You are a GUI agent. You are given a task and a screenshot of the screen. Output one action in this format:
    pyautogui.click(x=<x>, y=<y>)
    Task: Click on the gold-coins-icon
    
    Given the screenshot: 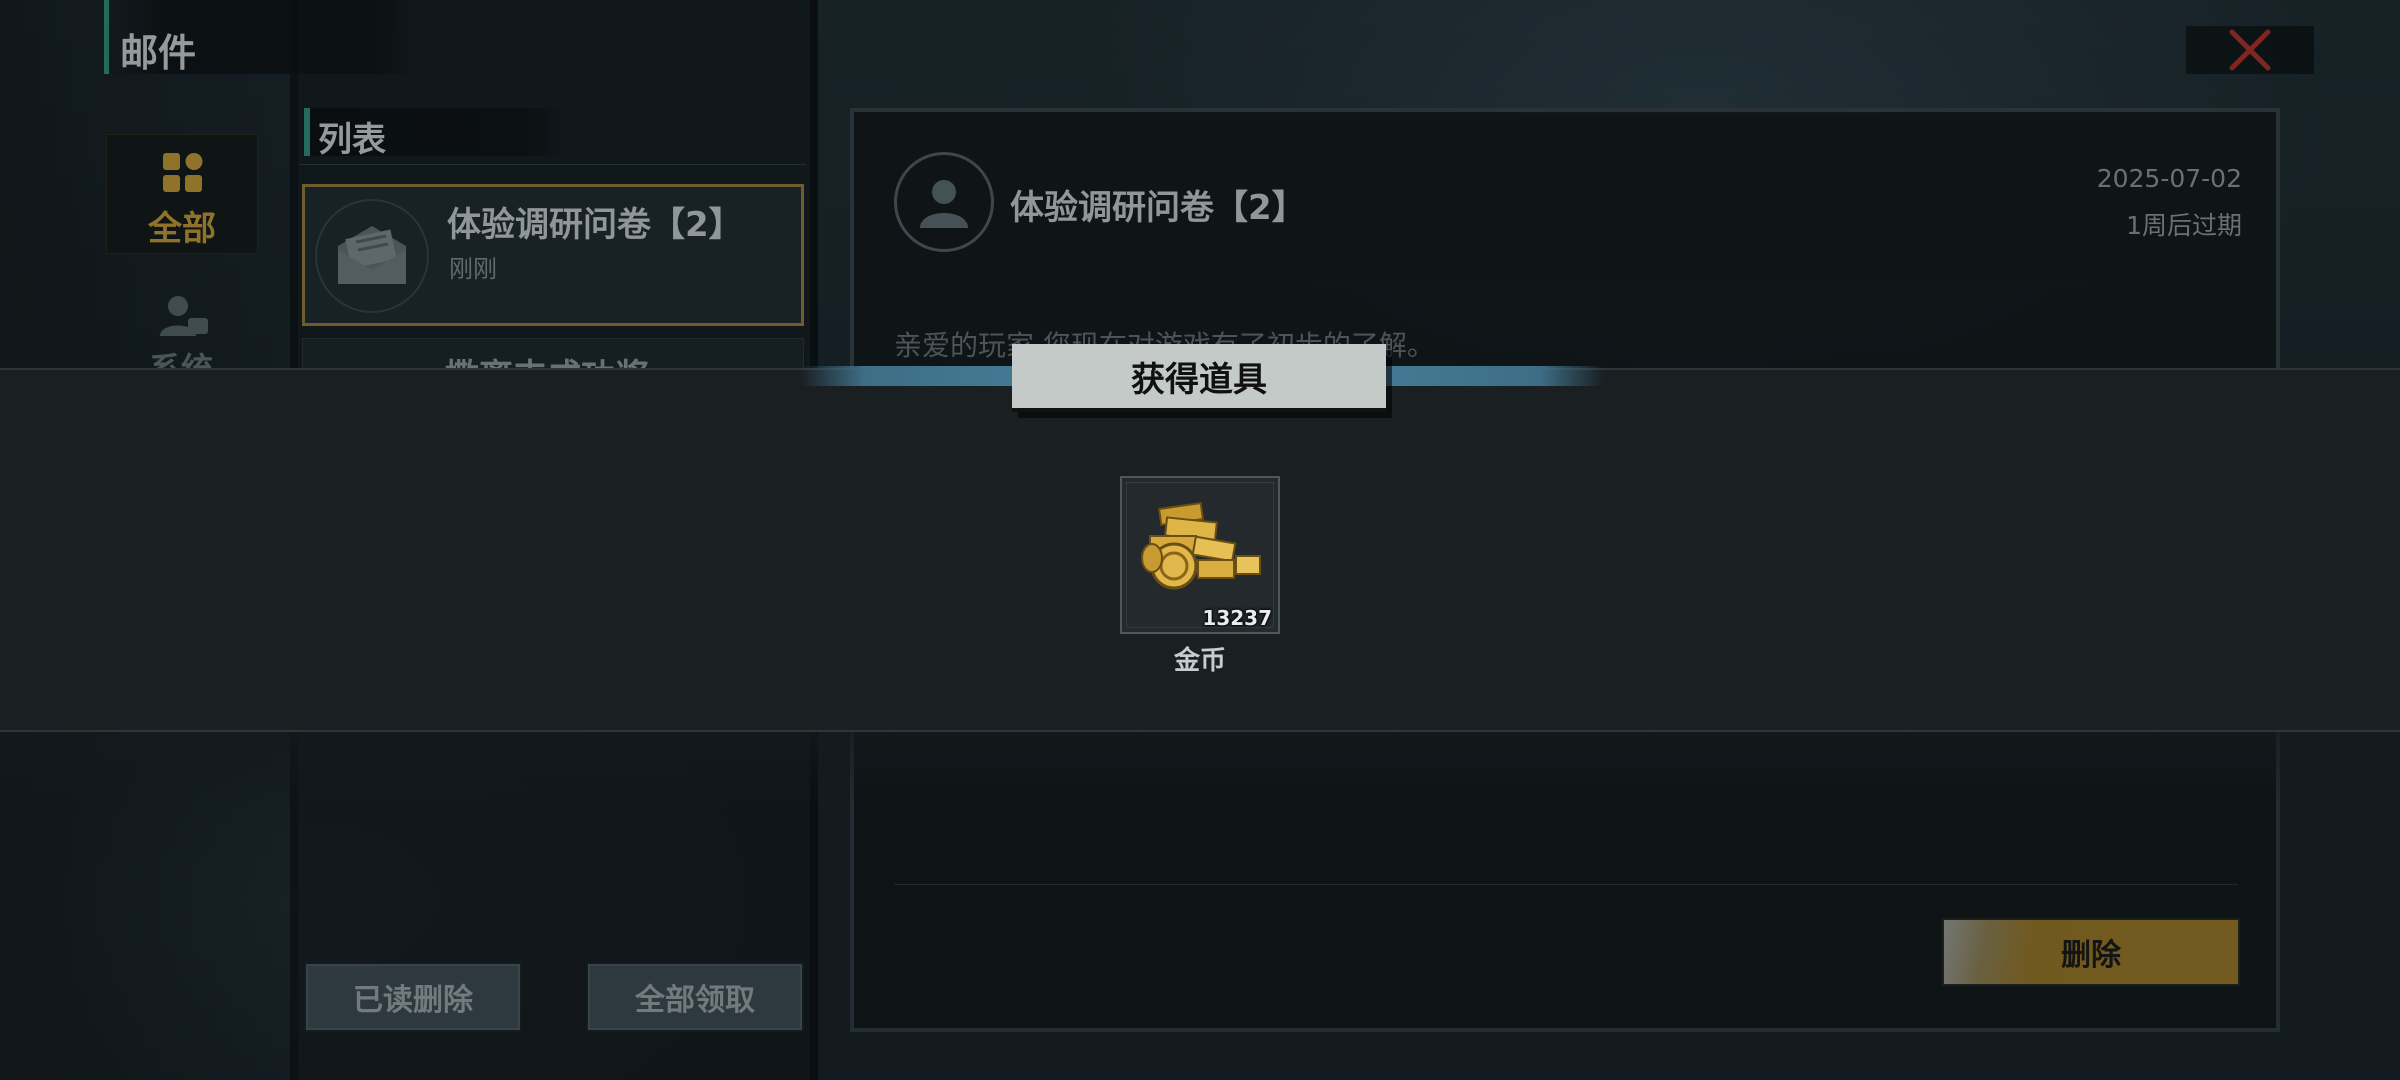 What is the action you would take?
    pyautogui.click(x=1201, y=546)
    